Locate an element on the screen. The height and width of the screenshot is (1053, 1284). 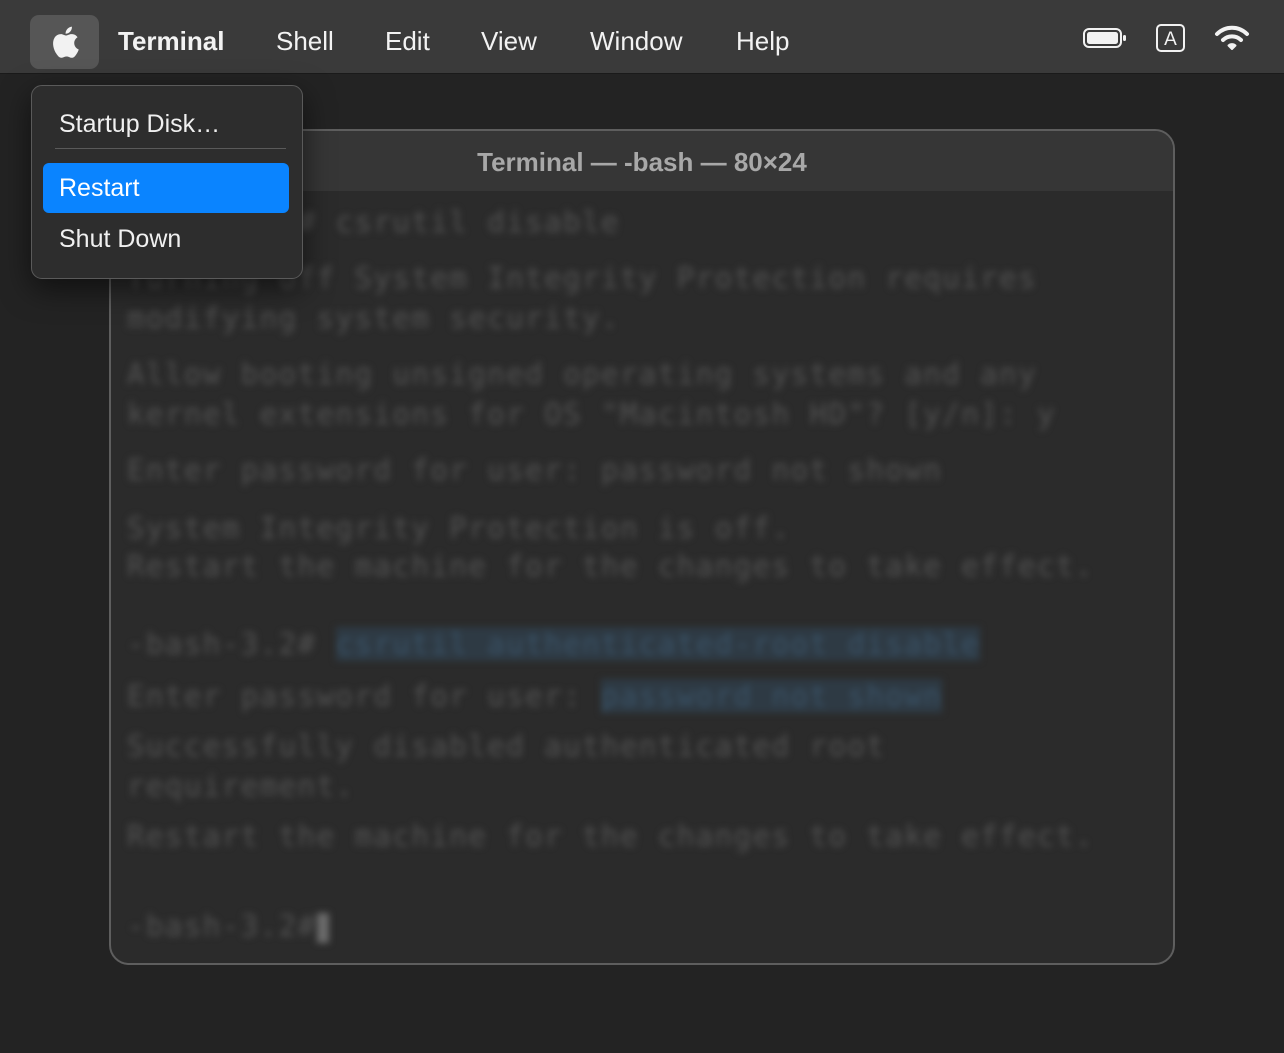
battery-icon is located at coordinates (1105, 40).